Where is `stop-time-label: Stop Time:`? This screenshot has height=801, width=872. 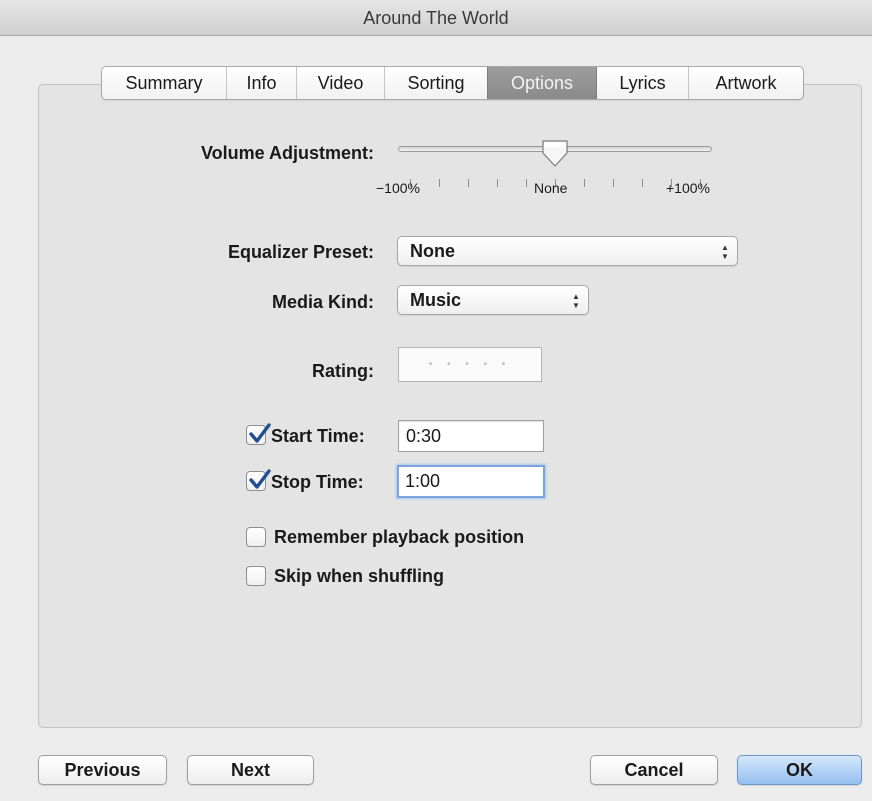
stop-time-label: Stop Time: is located at coordinates (317, 482).